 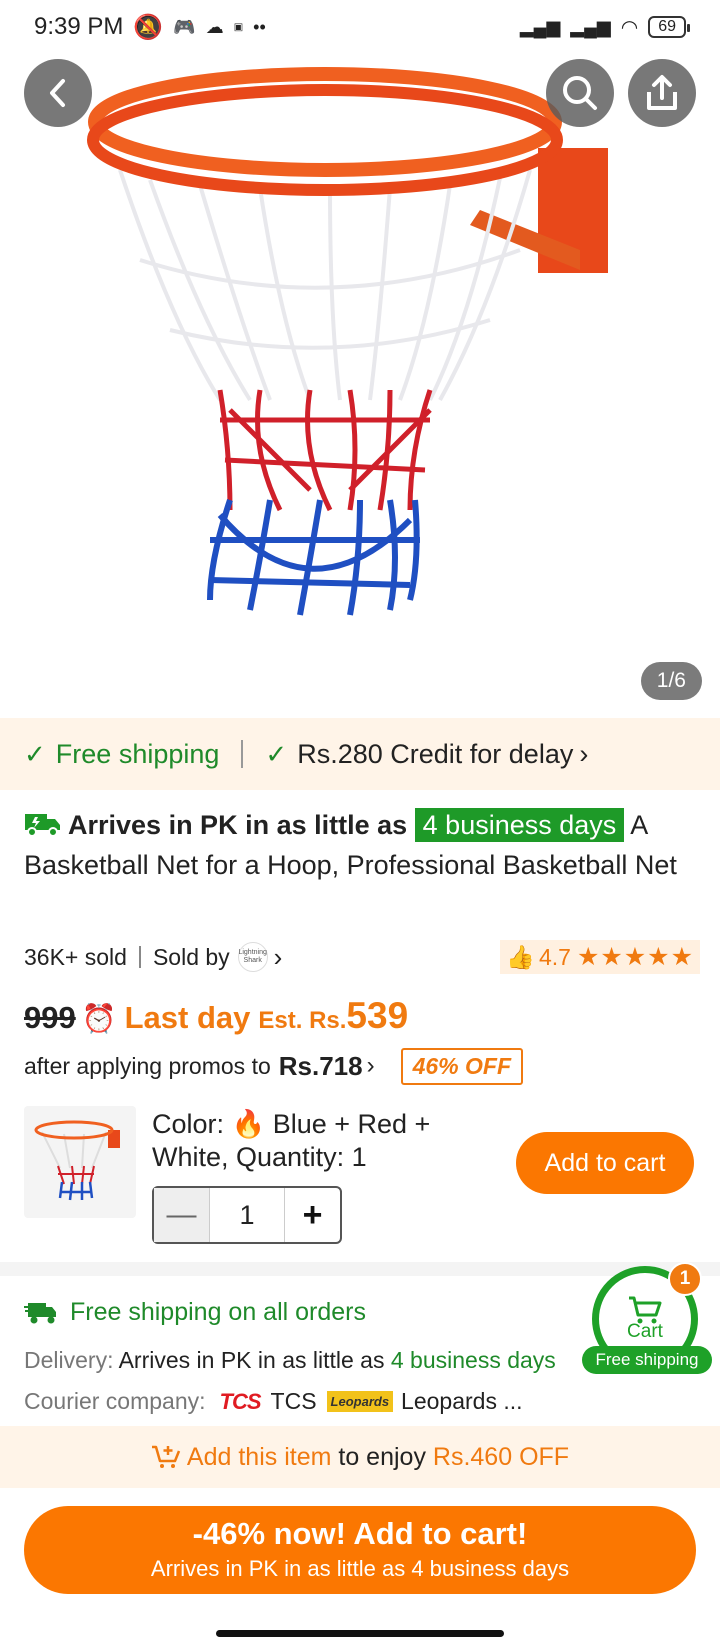 I want to click on cart-free-shipping-label: Free shipping, so click(x=647, y=1360).